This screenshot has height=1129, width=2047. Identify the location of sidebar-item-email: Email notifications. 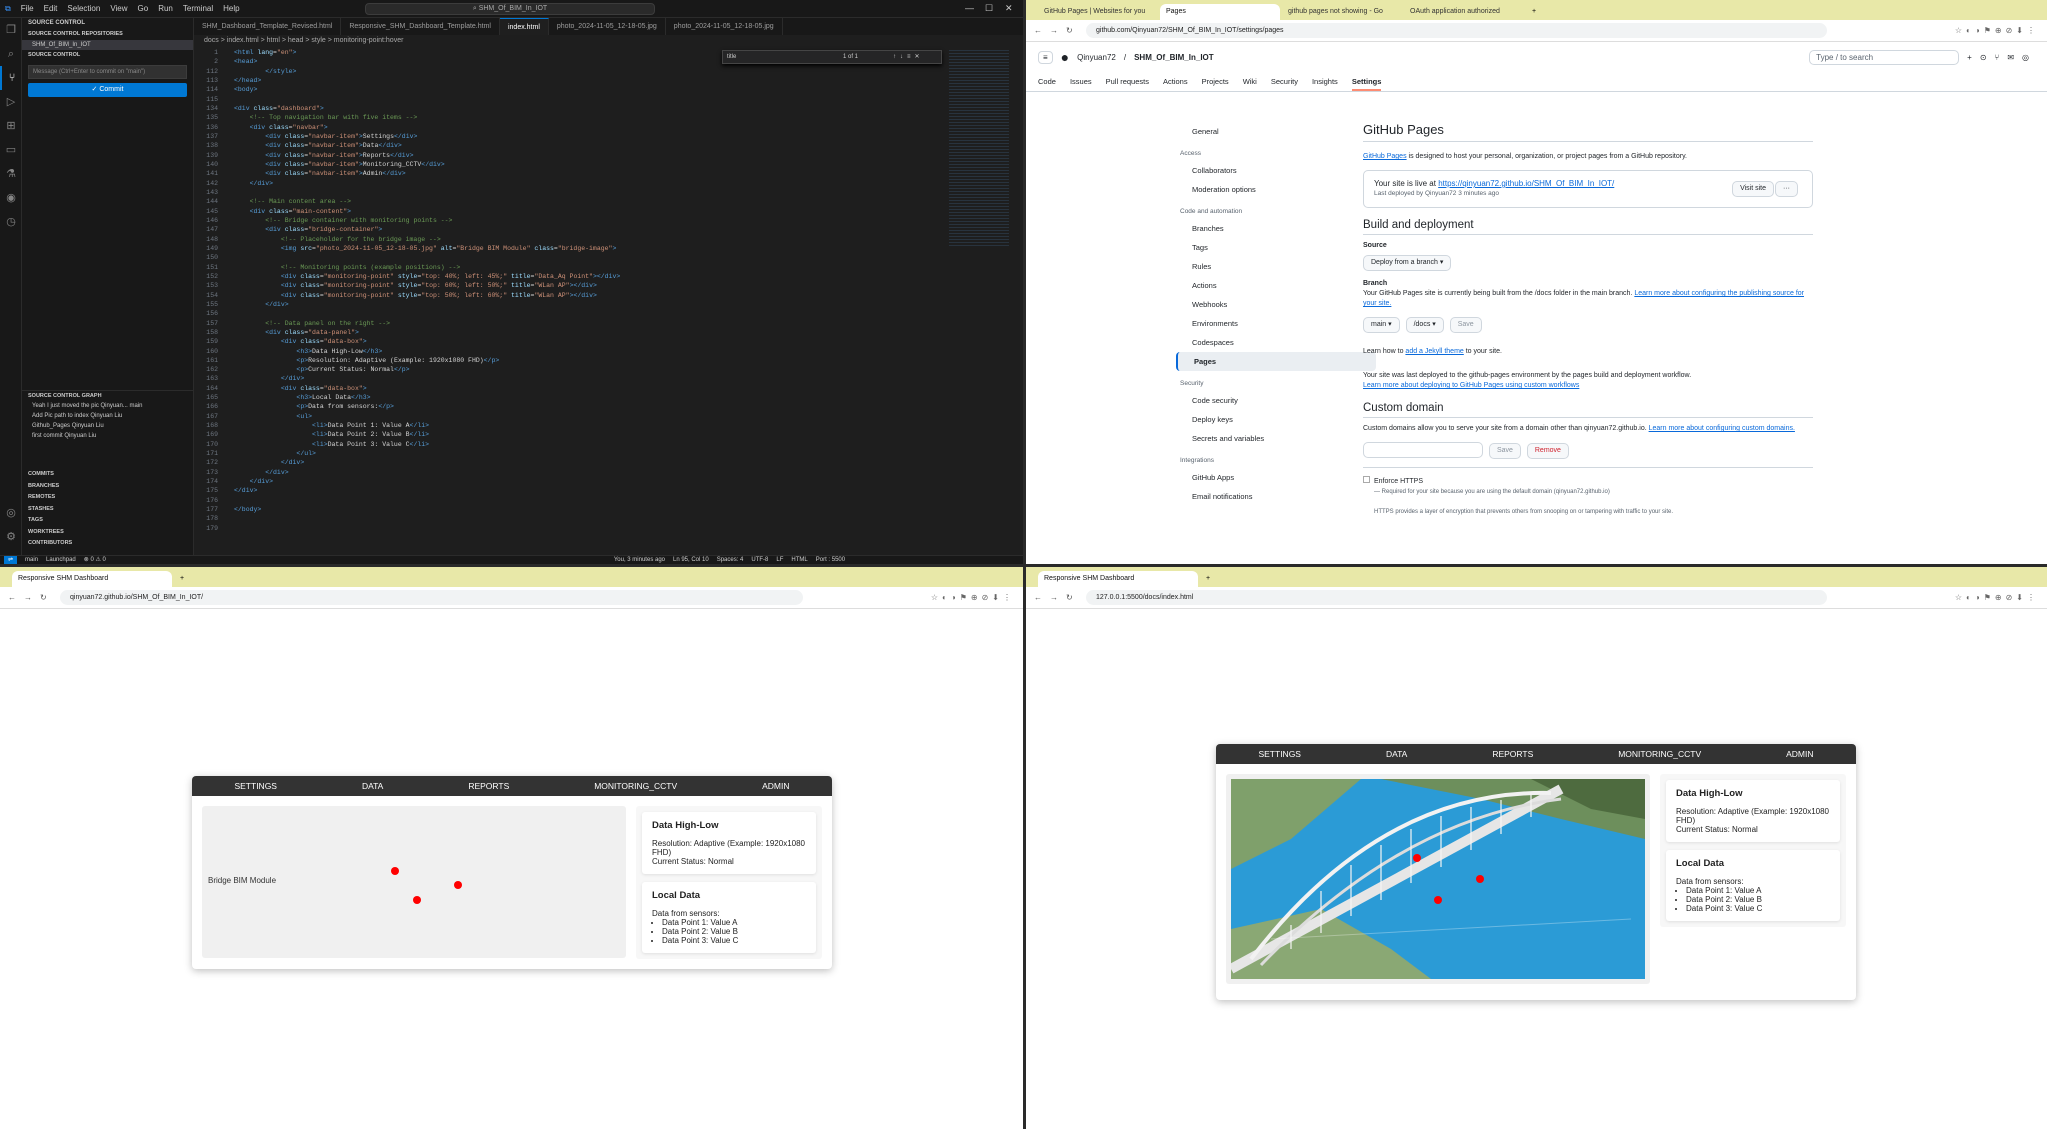
(1276, 496).